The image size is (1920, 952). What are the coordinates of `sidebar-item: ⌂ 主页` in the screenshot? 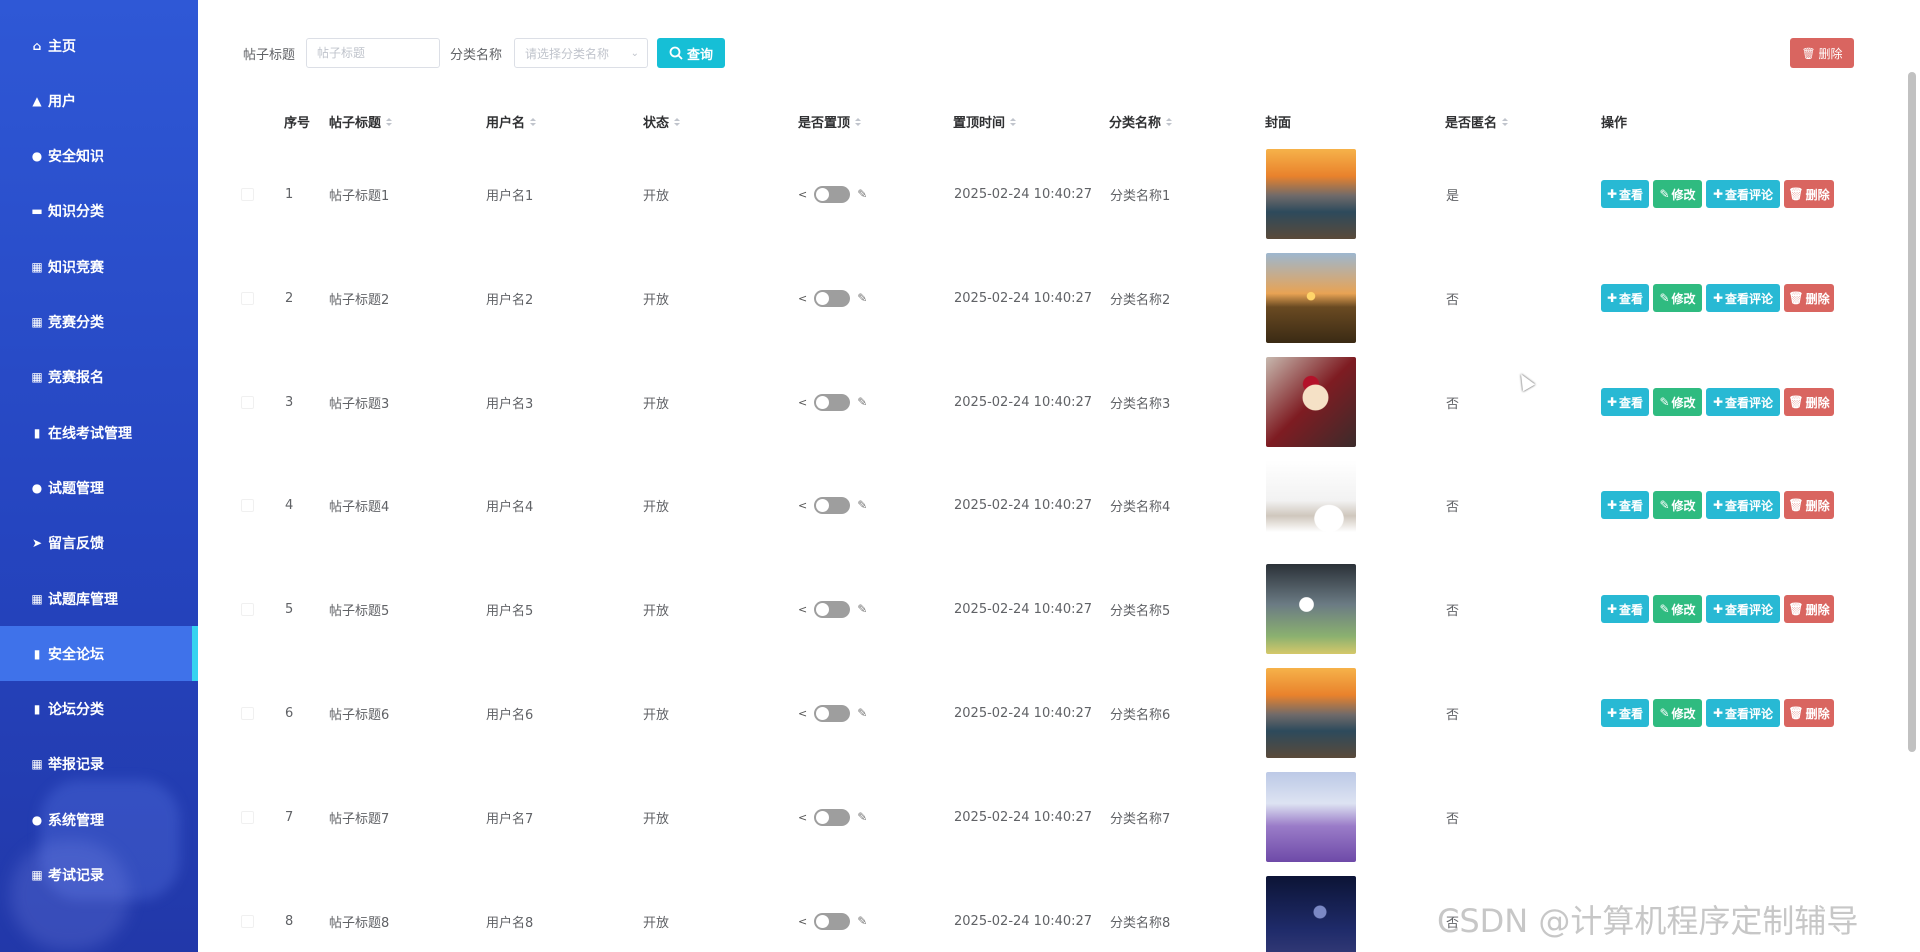 It's located at (99, 45).